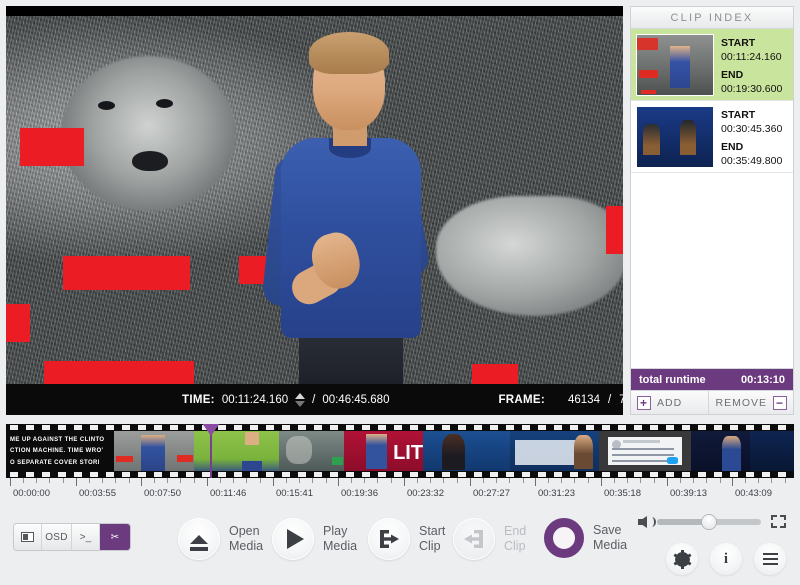 Image resolution: width=800 pixels, height=585 pixels. I want to click on clip-list-item: START 00:11:24.160 END 00:19:30.600, so click(712, 65).